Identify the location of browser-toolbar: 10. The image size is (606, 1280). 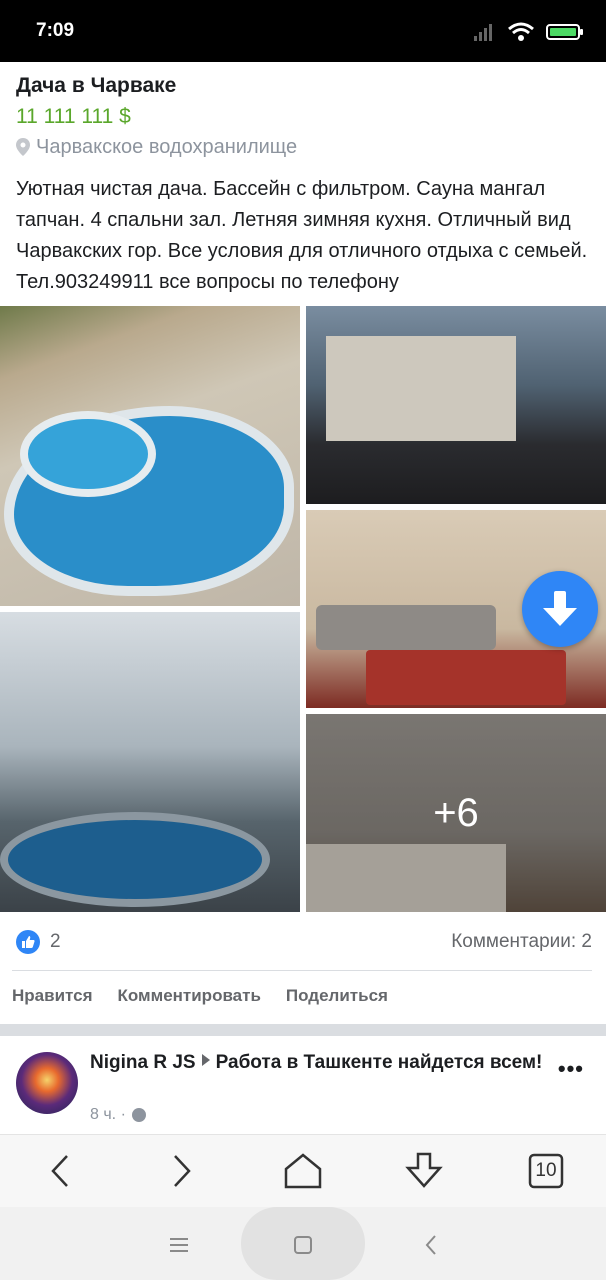
(303, 1170).